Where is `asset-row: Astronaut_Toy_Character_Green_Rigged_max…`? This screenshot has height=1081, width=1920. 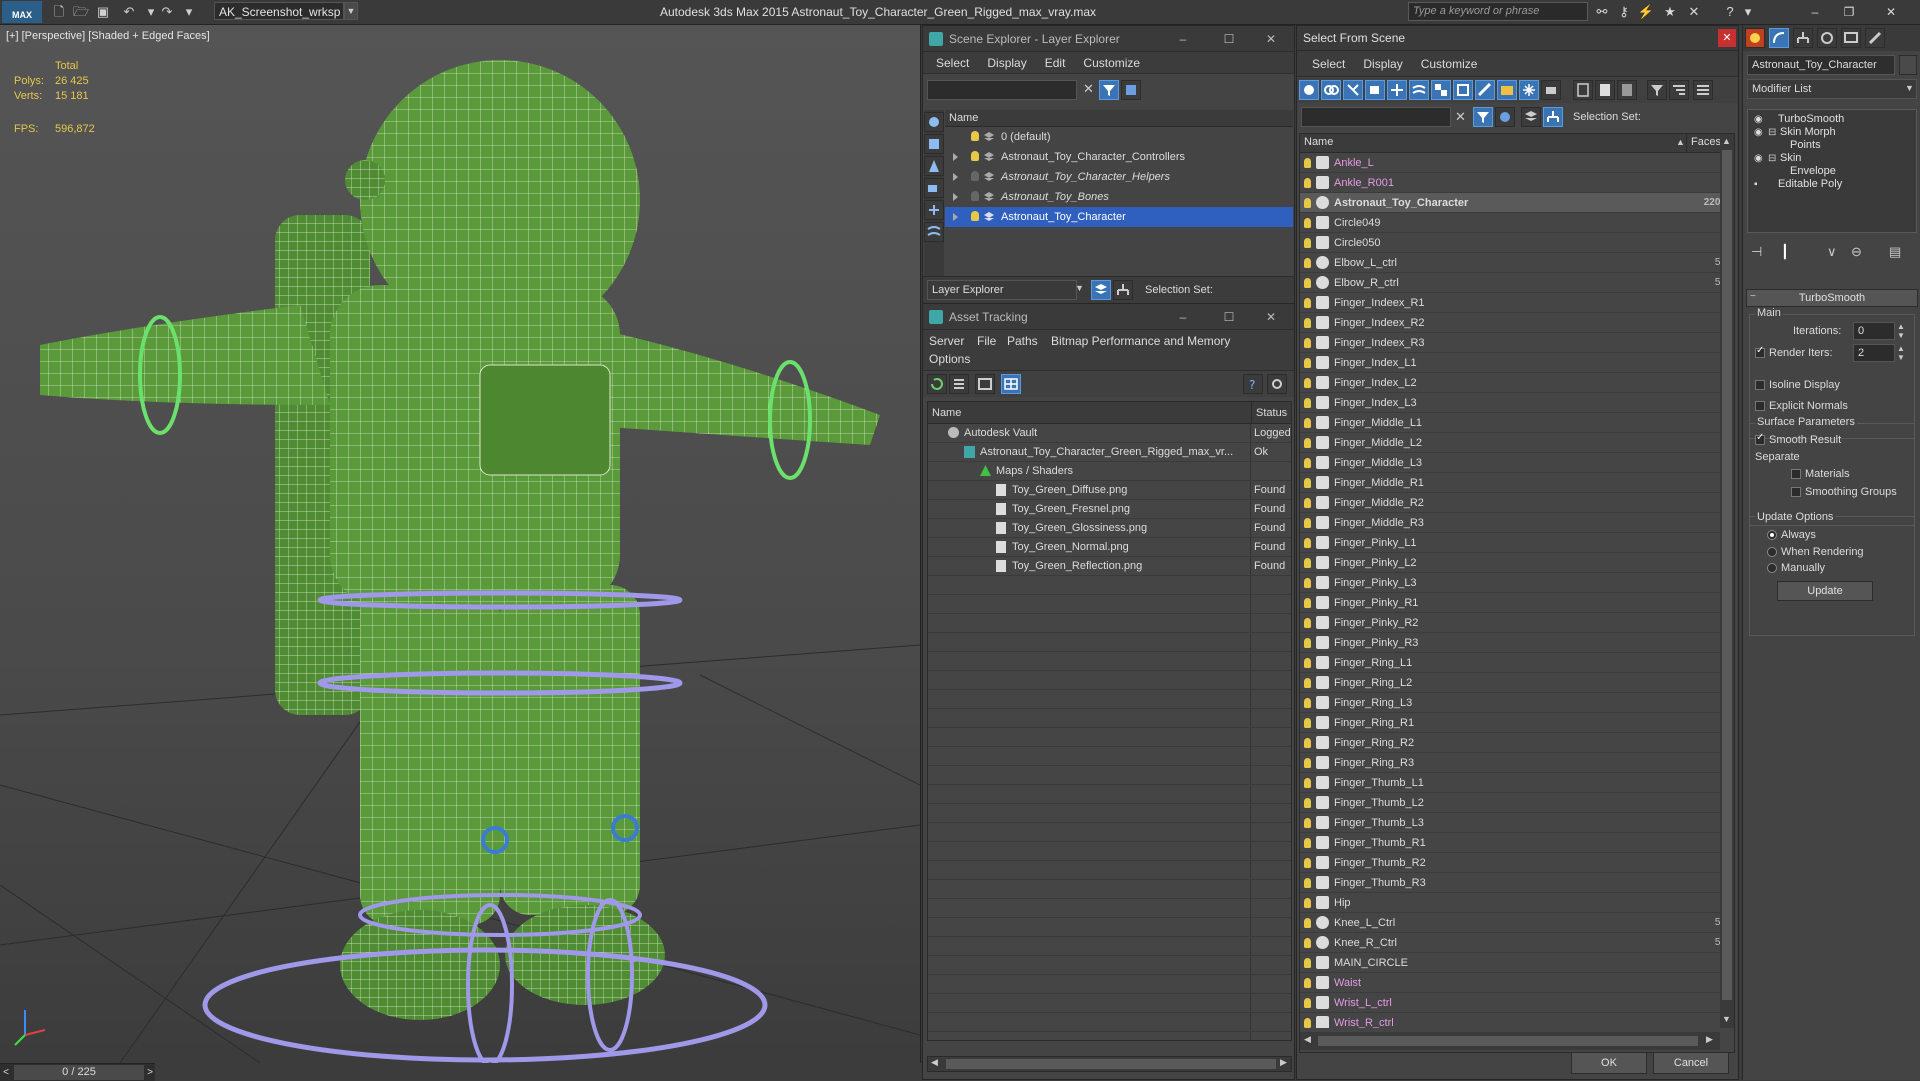 asset-row: Astronaut_Toy_Character_Green_Rigged_max… is located at coordinates (1109, 452).